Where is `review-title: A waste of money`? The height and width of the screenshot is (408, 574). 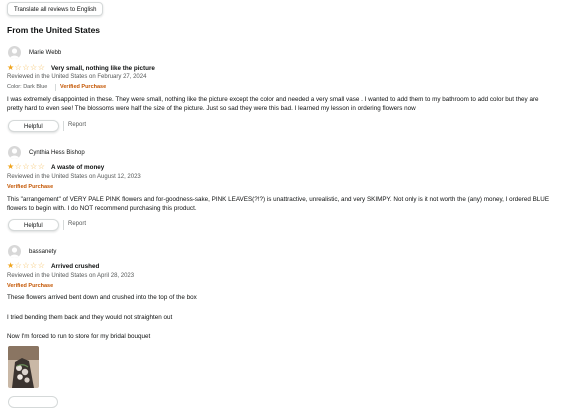 review-title: A waste of money is located at coordinates (77, 167).